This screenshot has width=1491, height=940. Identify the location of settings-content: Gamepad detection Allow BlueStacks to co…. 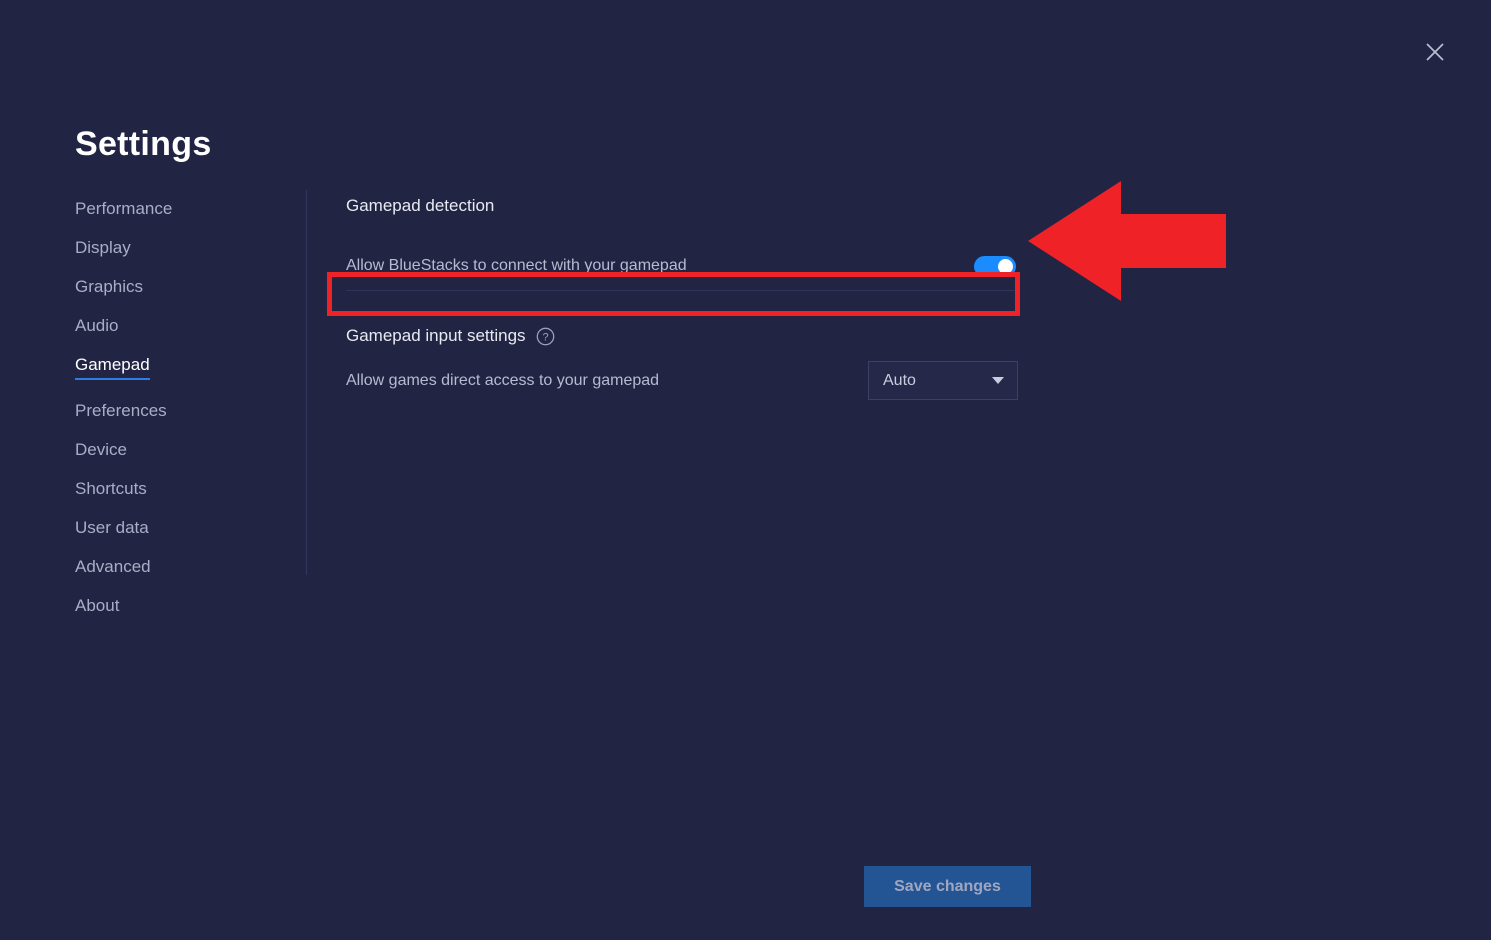
(673, 298).